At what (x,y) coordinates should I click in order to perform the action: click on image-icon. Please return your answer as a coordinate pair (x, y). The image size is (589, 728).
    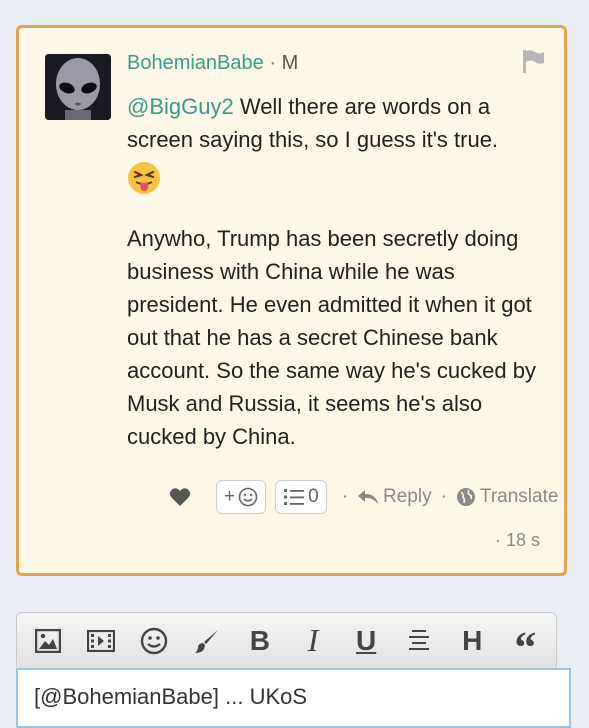
    Looking at the image, I should click on (47, 640).